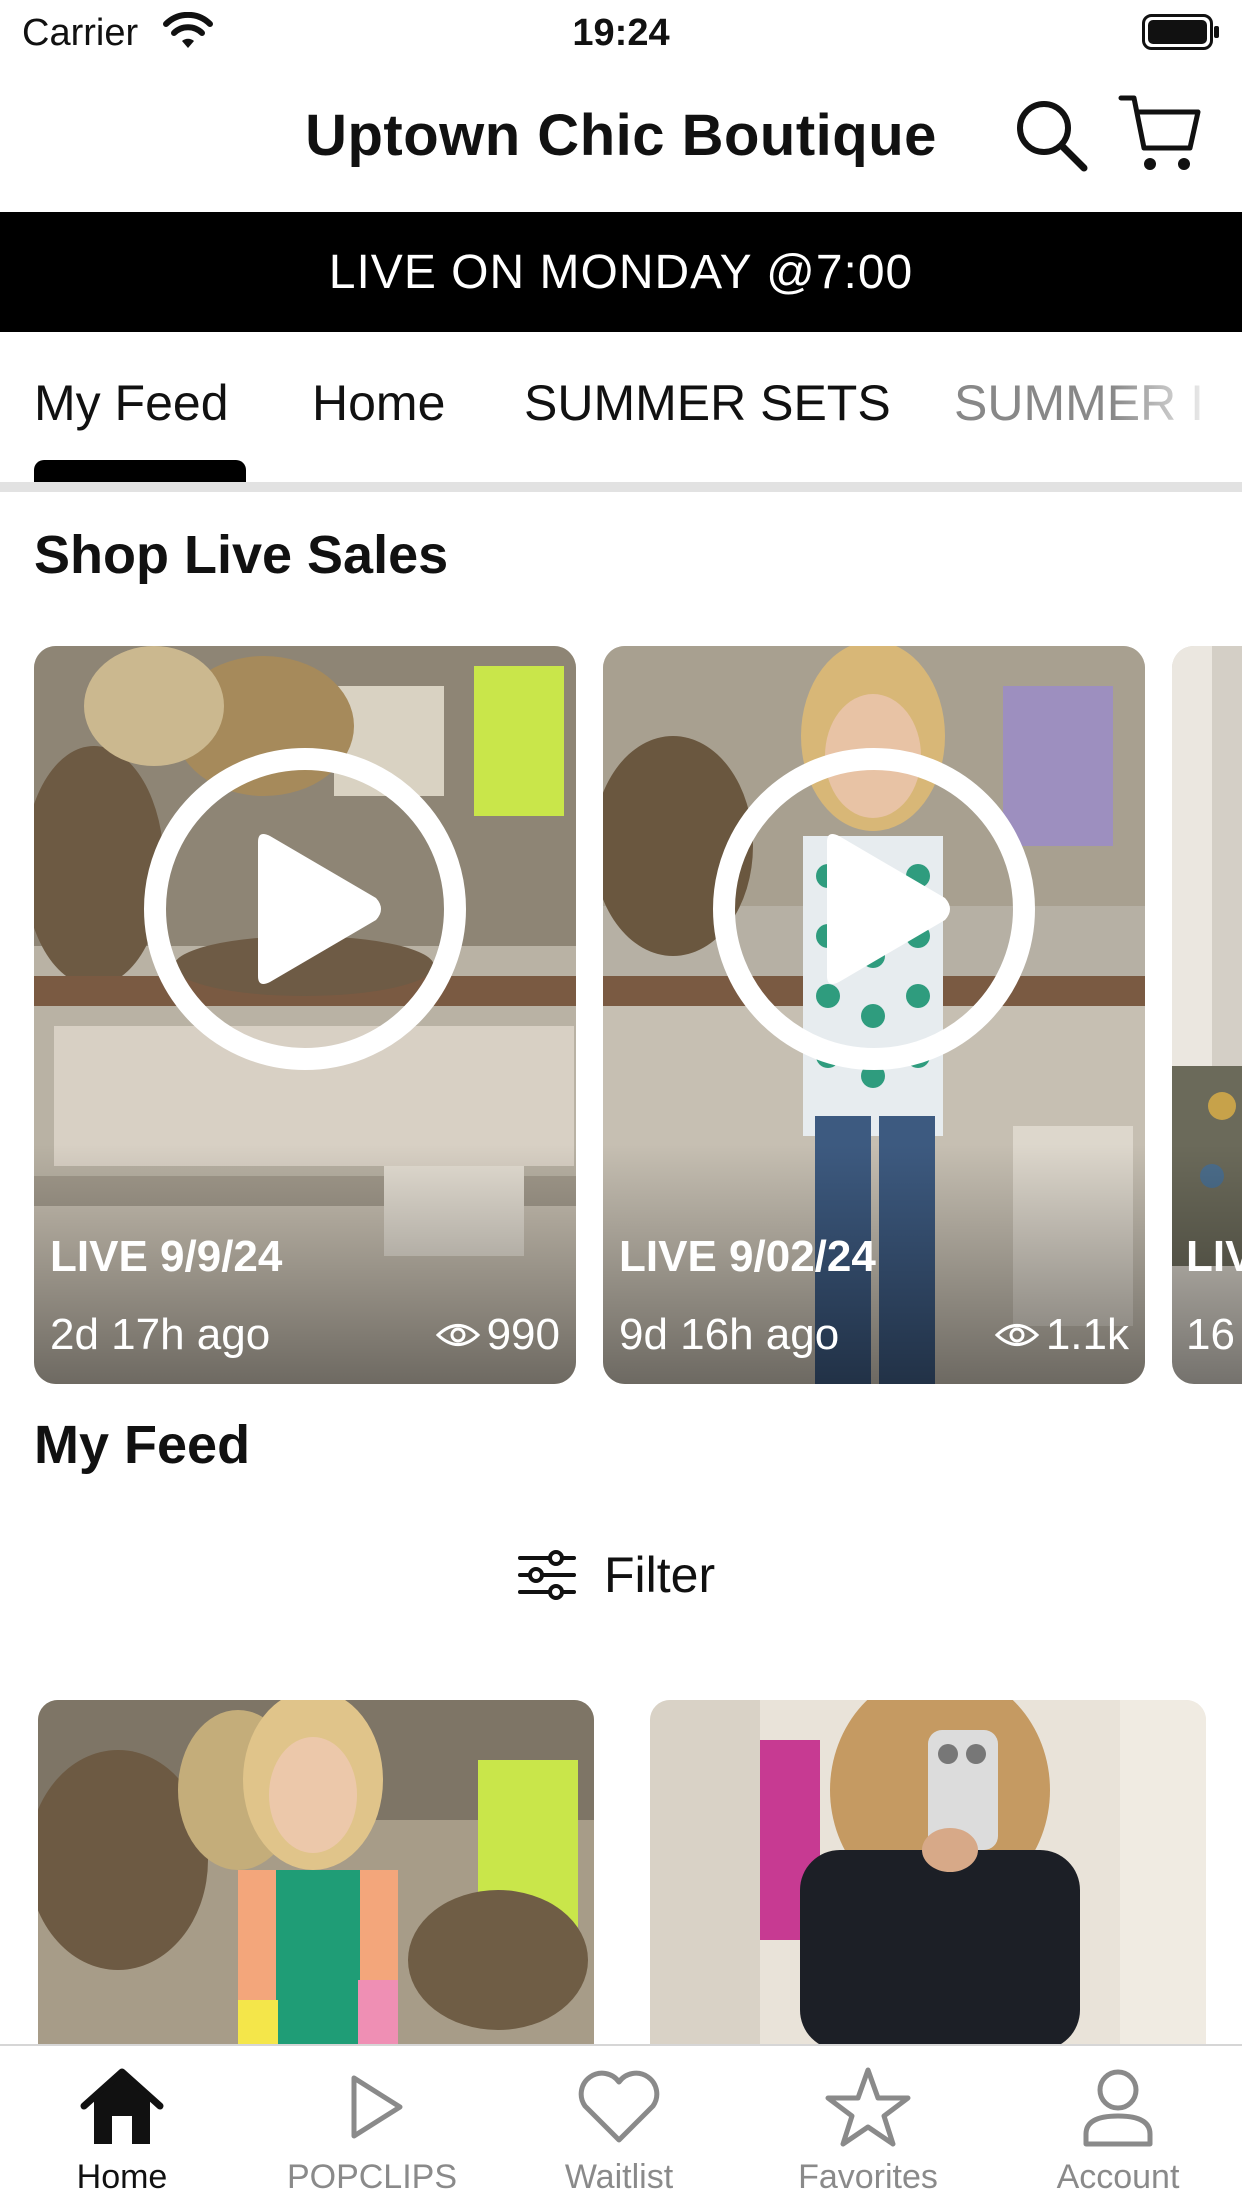 This screenshot has width=1242, height=2208. I want to click on nav-popclips-label: POPCLIPS, so click(372, 2177).